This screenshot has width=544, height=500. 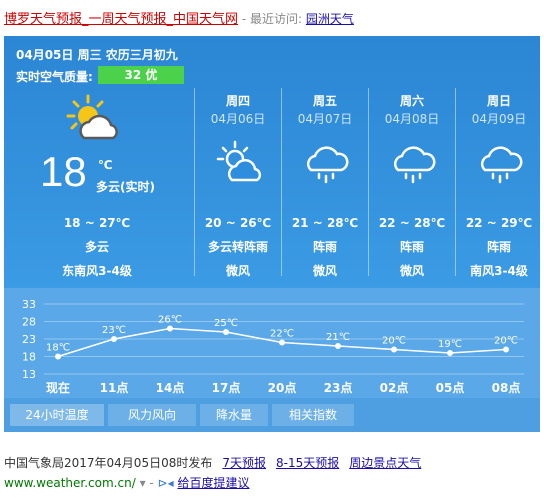 I want to click on aqi-label: 实时空气质量:, so click(x=54, y=77).